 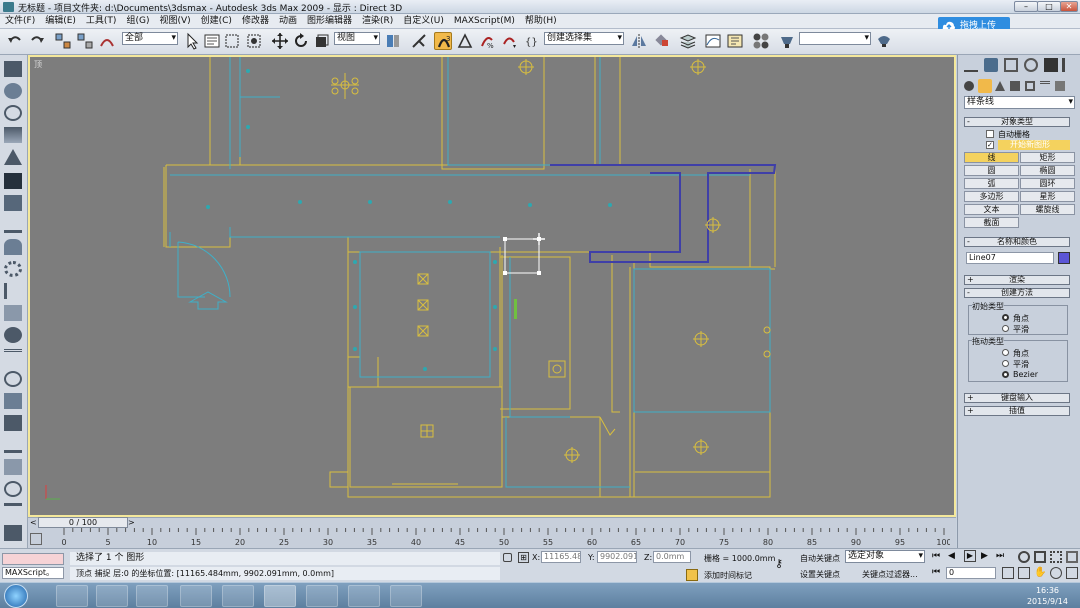 What do you see at coordinates (787, 41) in the screenshot?
I see `render-setup-icon` at bounding box center [787, 41].